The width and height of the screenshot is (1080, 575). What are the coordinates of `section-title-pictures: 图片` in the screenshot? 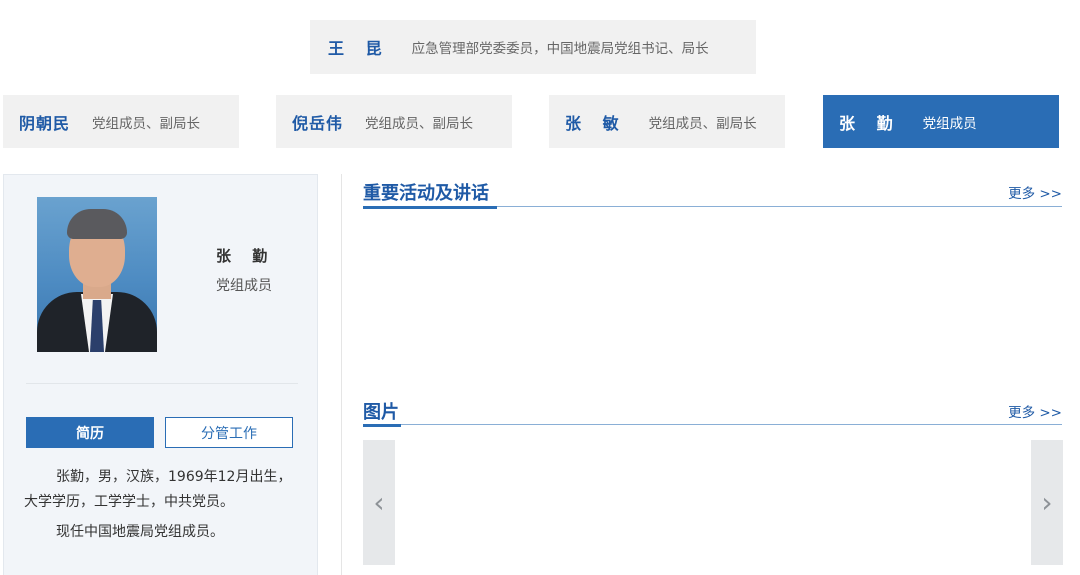 It's located at (381, 412).